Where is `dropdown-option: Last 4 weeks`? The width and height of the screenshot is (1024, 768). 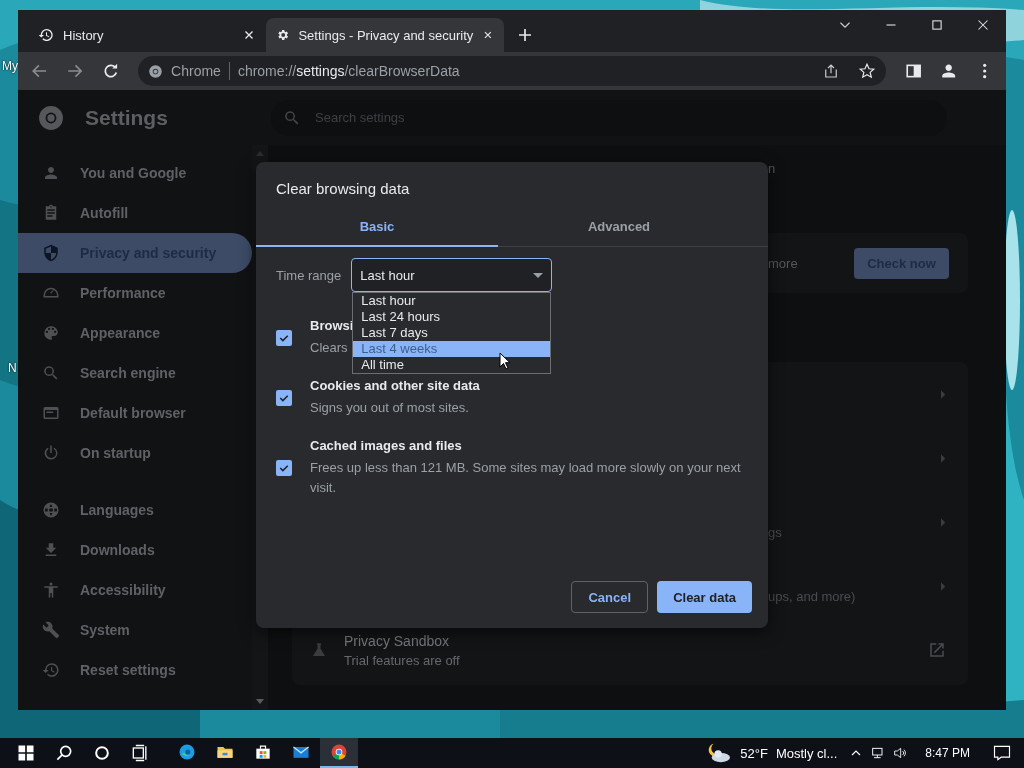 dropdown-option: Last 4 weeks is located at coordinates (452, 349).